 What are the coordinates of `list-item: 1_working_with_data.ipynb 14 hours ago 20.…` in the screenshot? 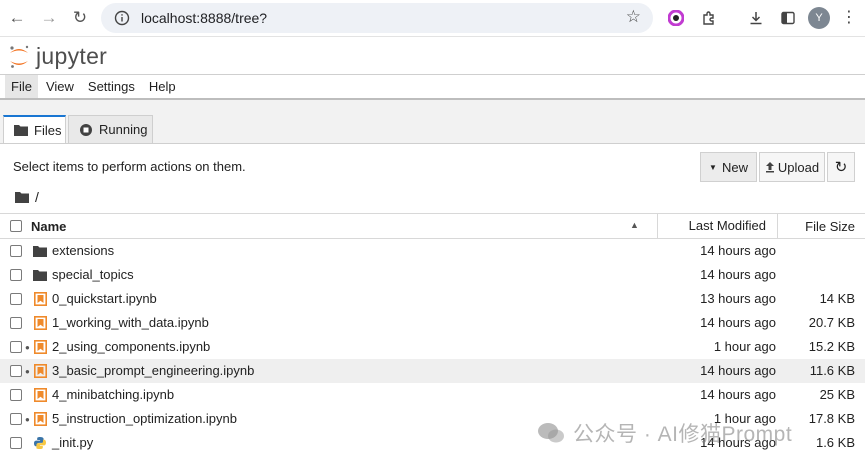 It's located at (432, 323).